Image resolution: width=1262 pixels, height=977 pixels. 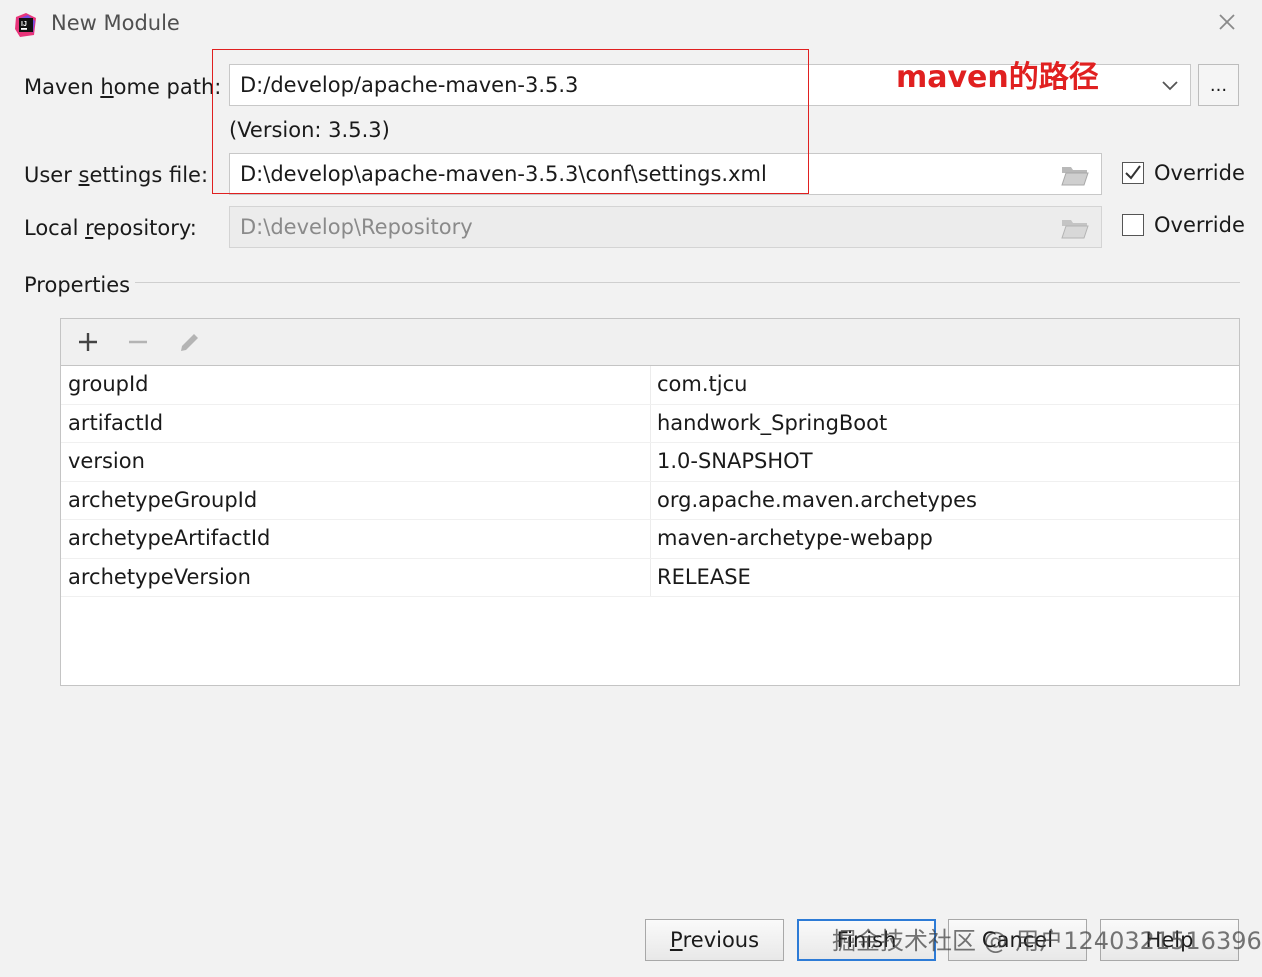 What do you see at coordinates (1199, 225) in the screenshot?
I see `local-repo-override-label: Override` at bounding box center [1199, 225].